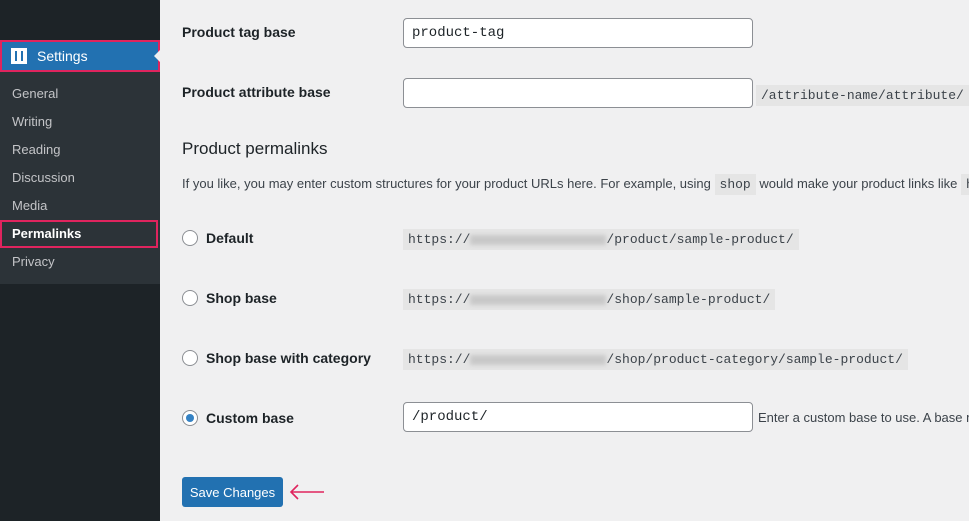 The height and width of the screenshot is (521, 969). Describe the element at coordinates (239, 32) in the screenshot. I see `tag-base-label: Product tag base` at that location.